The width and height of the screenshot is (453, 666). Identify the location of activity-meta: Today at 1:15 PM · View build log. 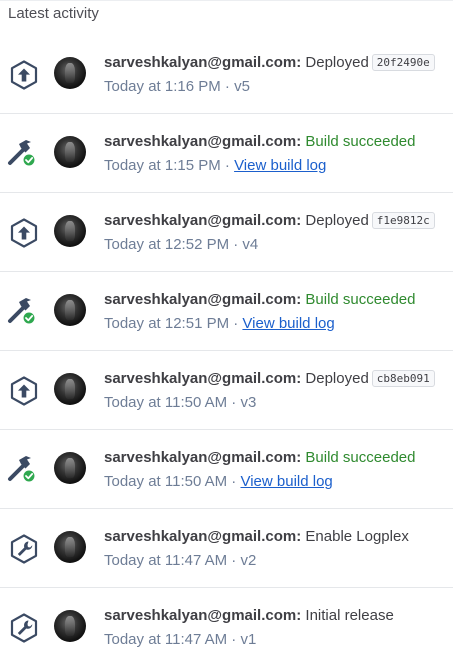
(215, 165).